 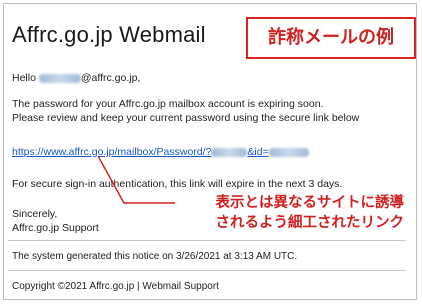 I want to click on link-mid: &id=, so click(x=258, y=152).